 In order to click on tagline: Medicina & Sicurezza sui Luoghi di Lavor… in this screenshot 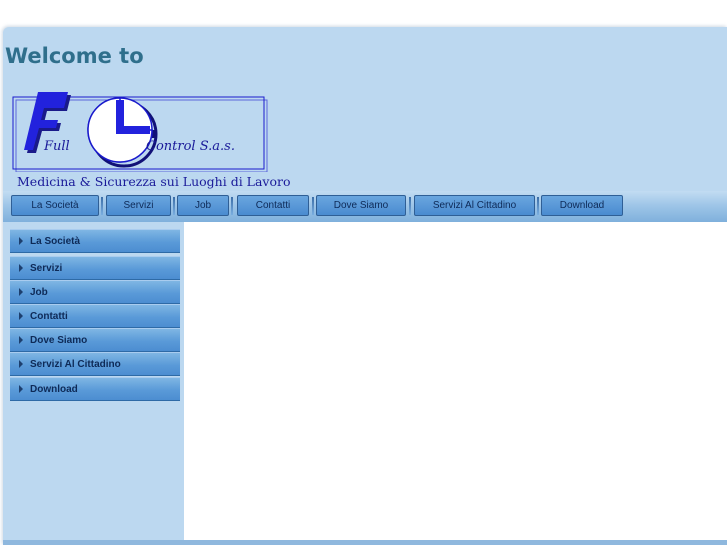, I will do `click(154, 181)`.